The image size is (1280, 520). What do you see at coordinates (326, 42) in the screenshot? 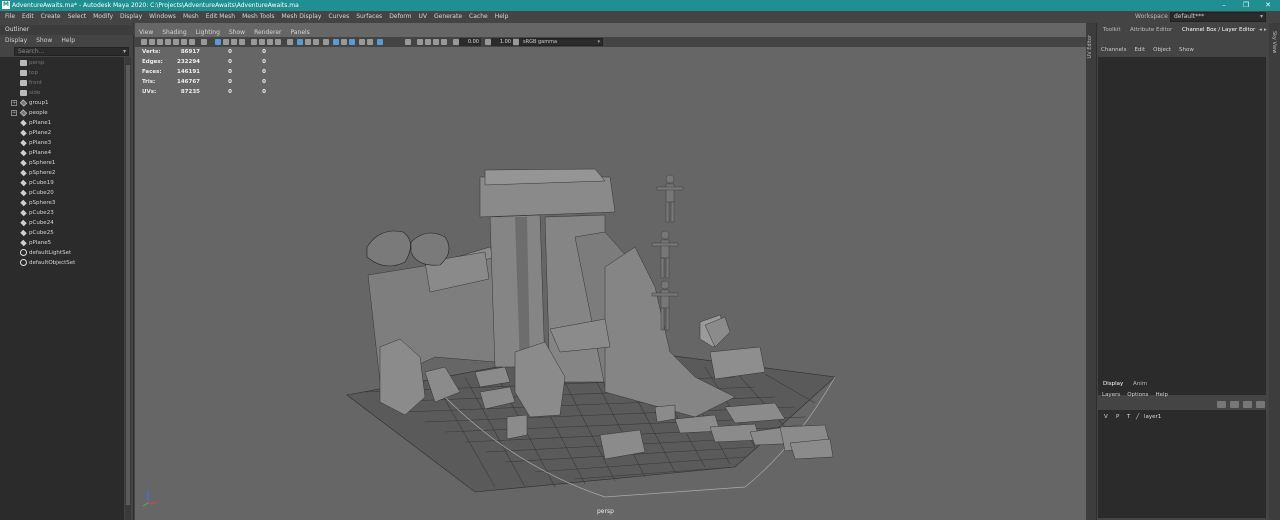
I see `ambient-occlusion-icon` at bounding box center [326, 42].